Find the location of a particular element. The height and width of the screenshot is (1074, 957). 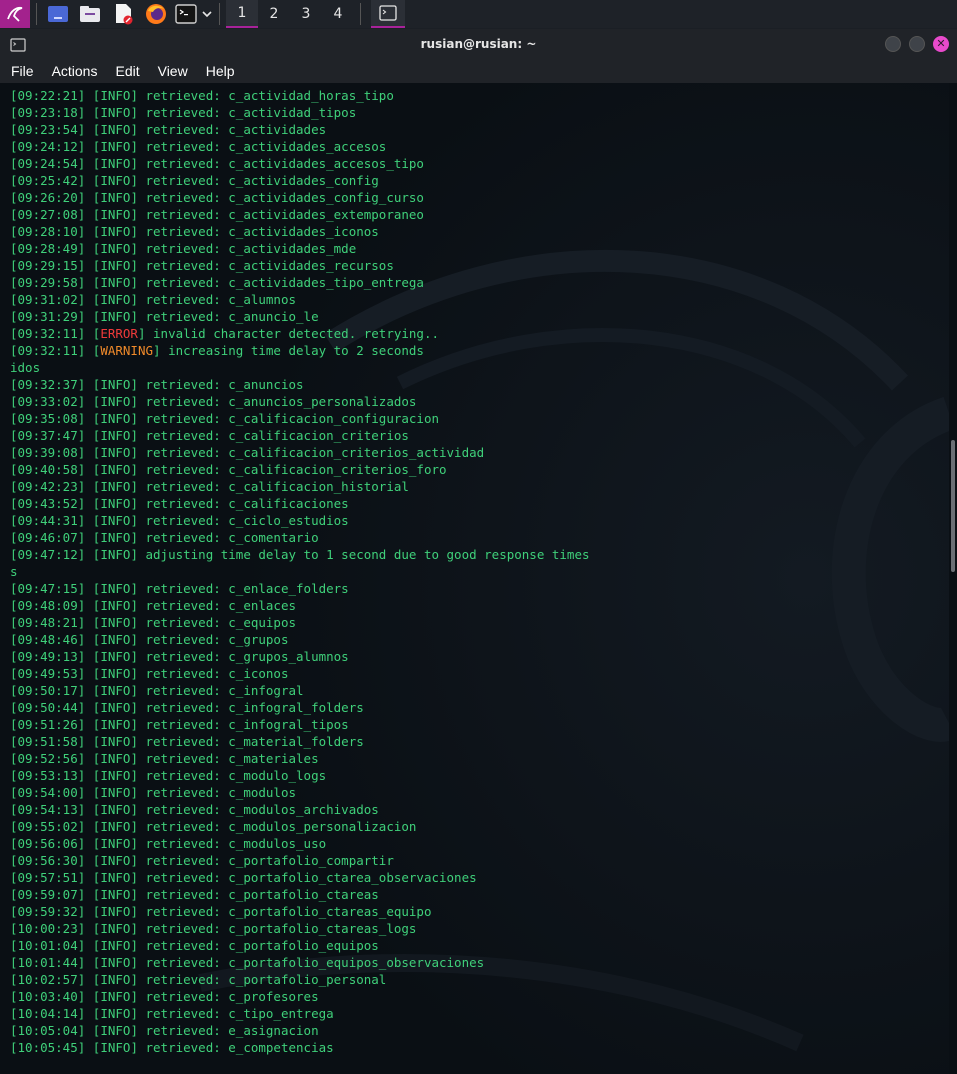

desktop-icon is located at coordinates (58, 14).